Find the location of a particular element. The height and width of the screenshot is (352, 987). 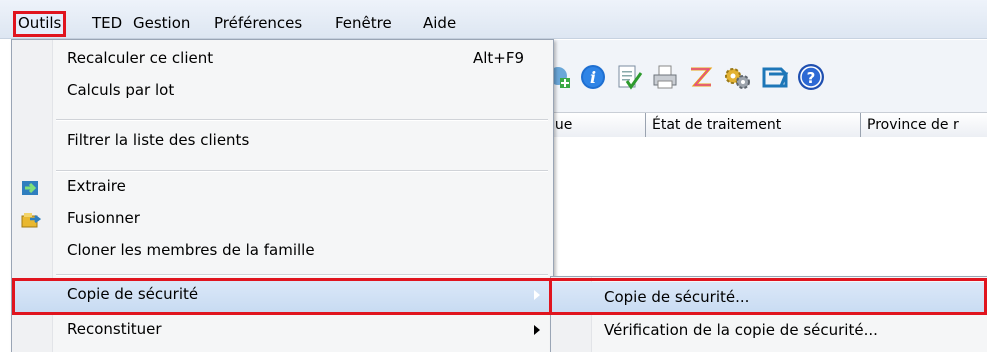

svg-text: i is located at coordinates (593, 77).